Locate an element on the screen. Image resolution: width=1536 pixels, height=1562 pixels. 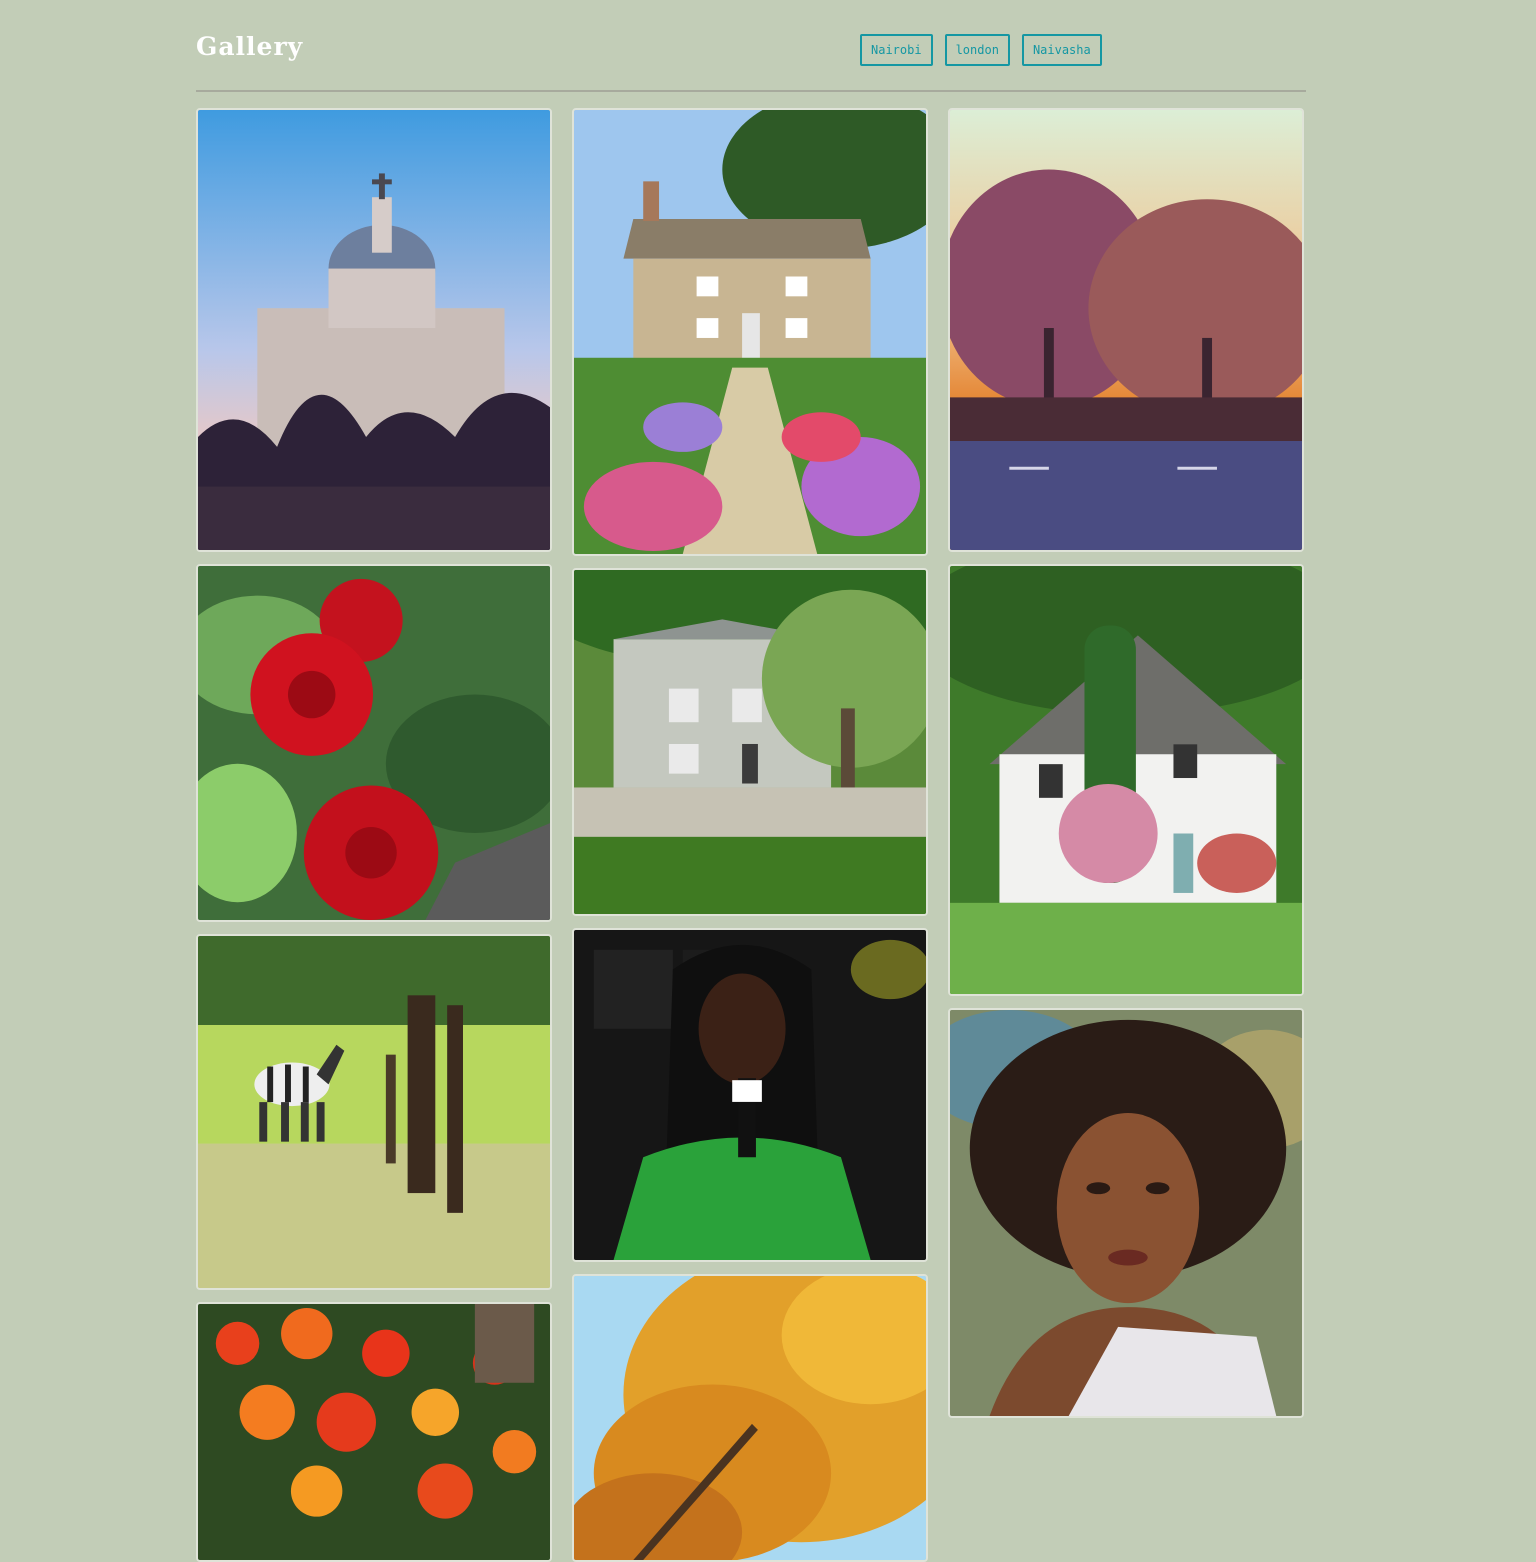
gallery-image-sunset-trees is located at coordinates (1126, 330).